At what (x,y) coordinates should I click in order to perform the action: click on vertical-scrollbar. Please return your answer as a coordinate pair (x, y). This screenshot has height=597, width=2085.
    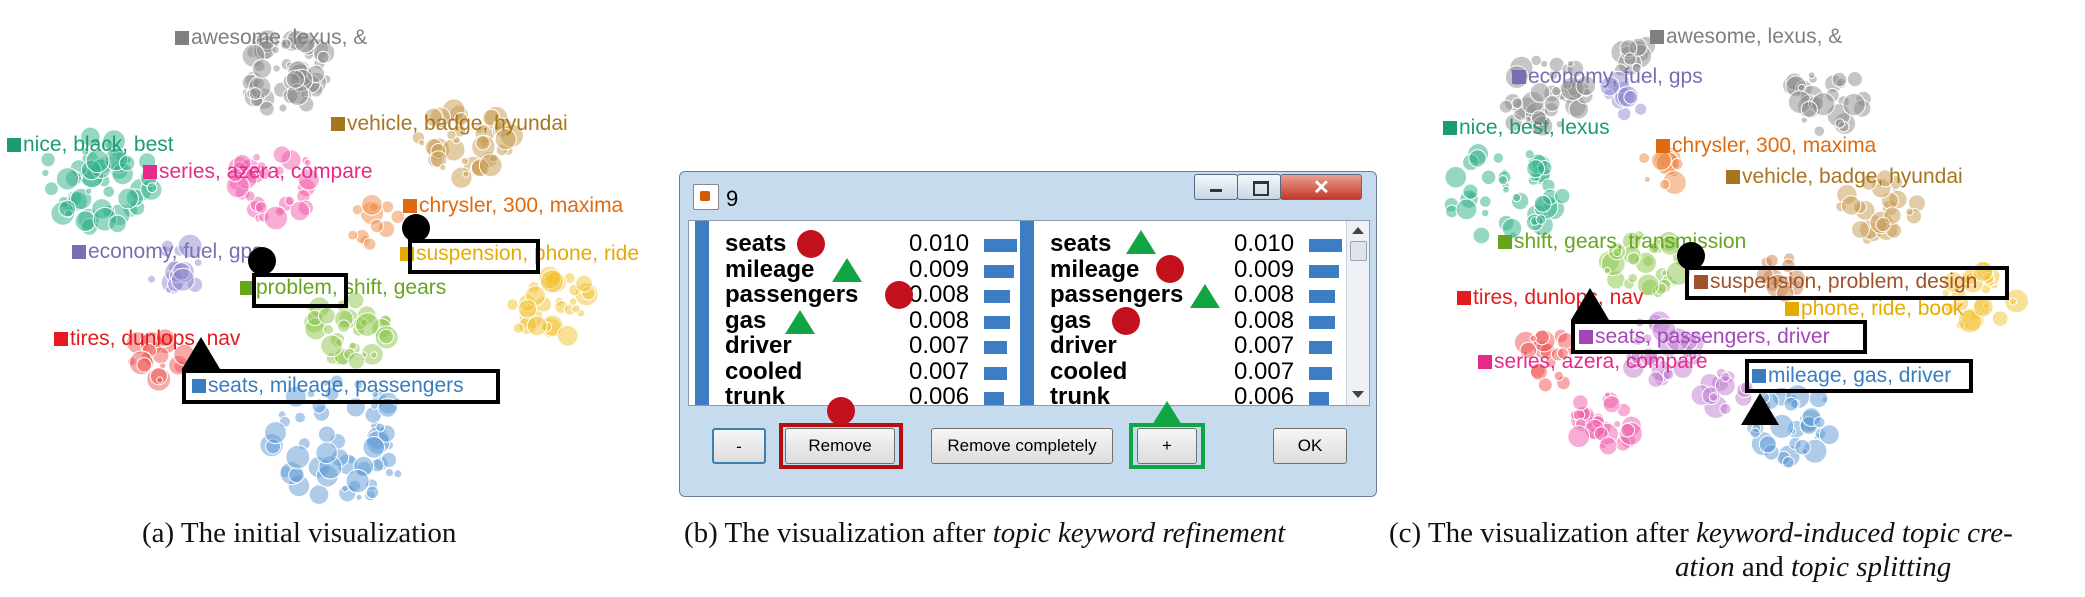
    Looking at the image, I should click on (1357, 313).